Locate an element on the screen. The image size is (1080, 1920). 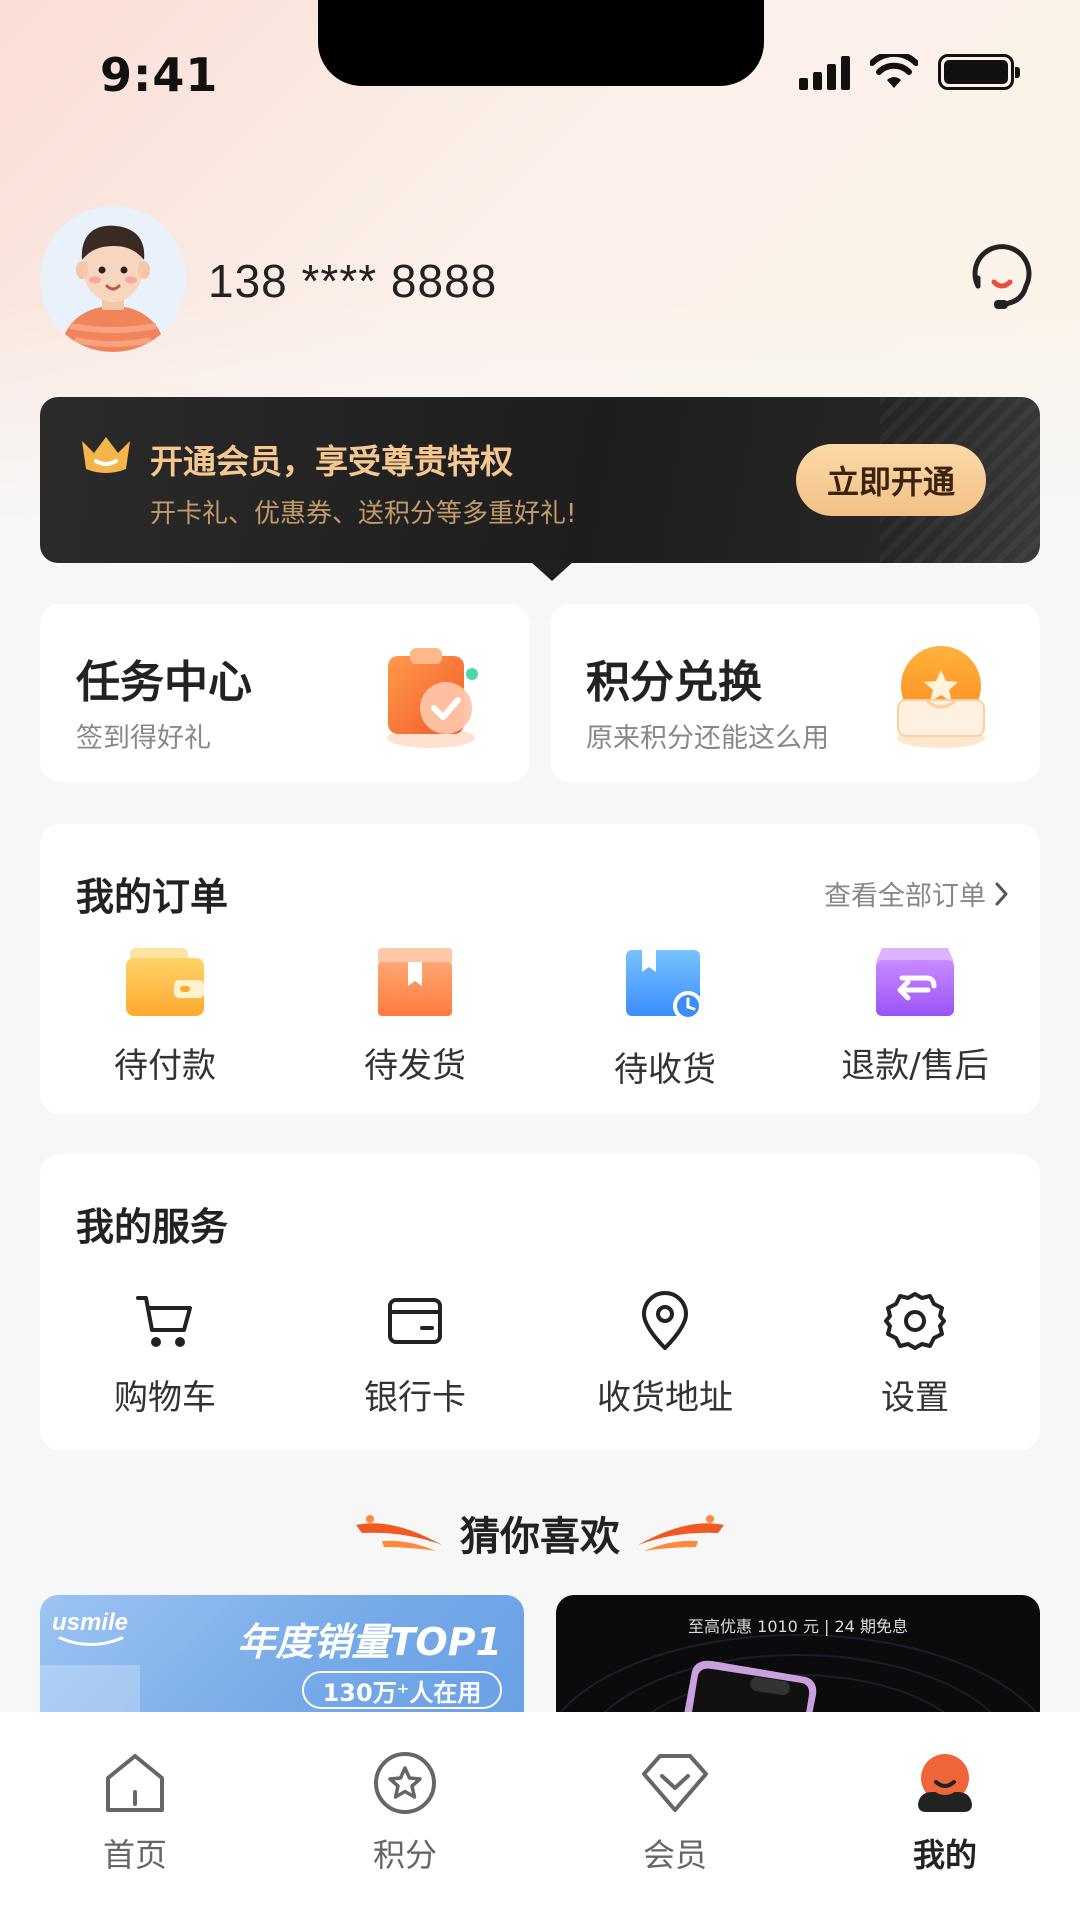
service-settings: 设置 is located at coordinates (915, 1354).